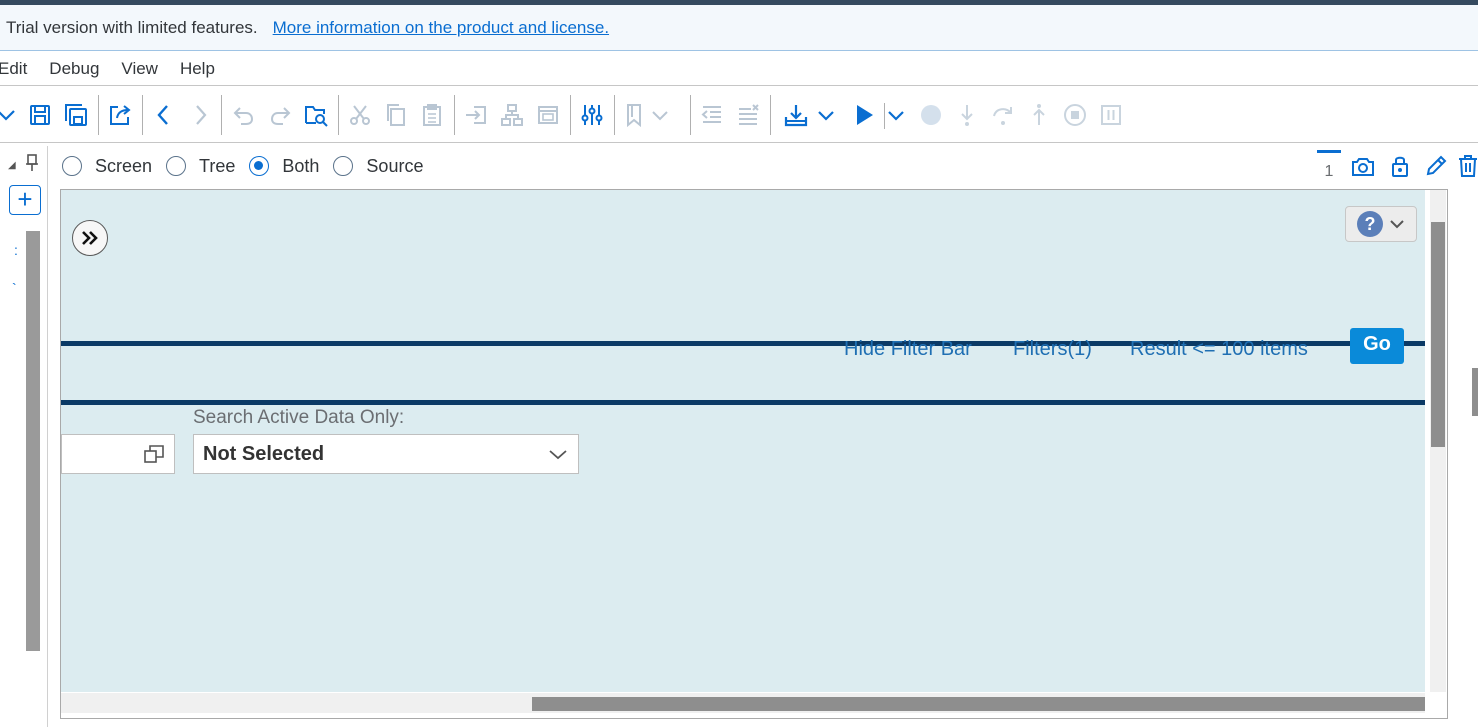 The height and width of the screenshot is (727, 1478). I want to click on lock-icon, so click(1400, 166).